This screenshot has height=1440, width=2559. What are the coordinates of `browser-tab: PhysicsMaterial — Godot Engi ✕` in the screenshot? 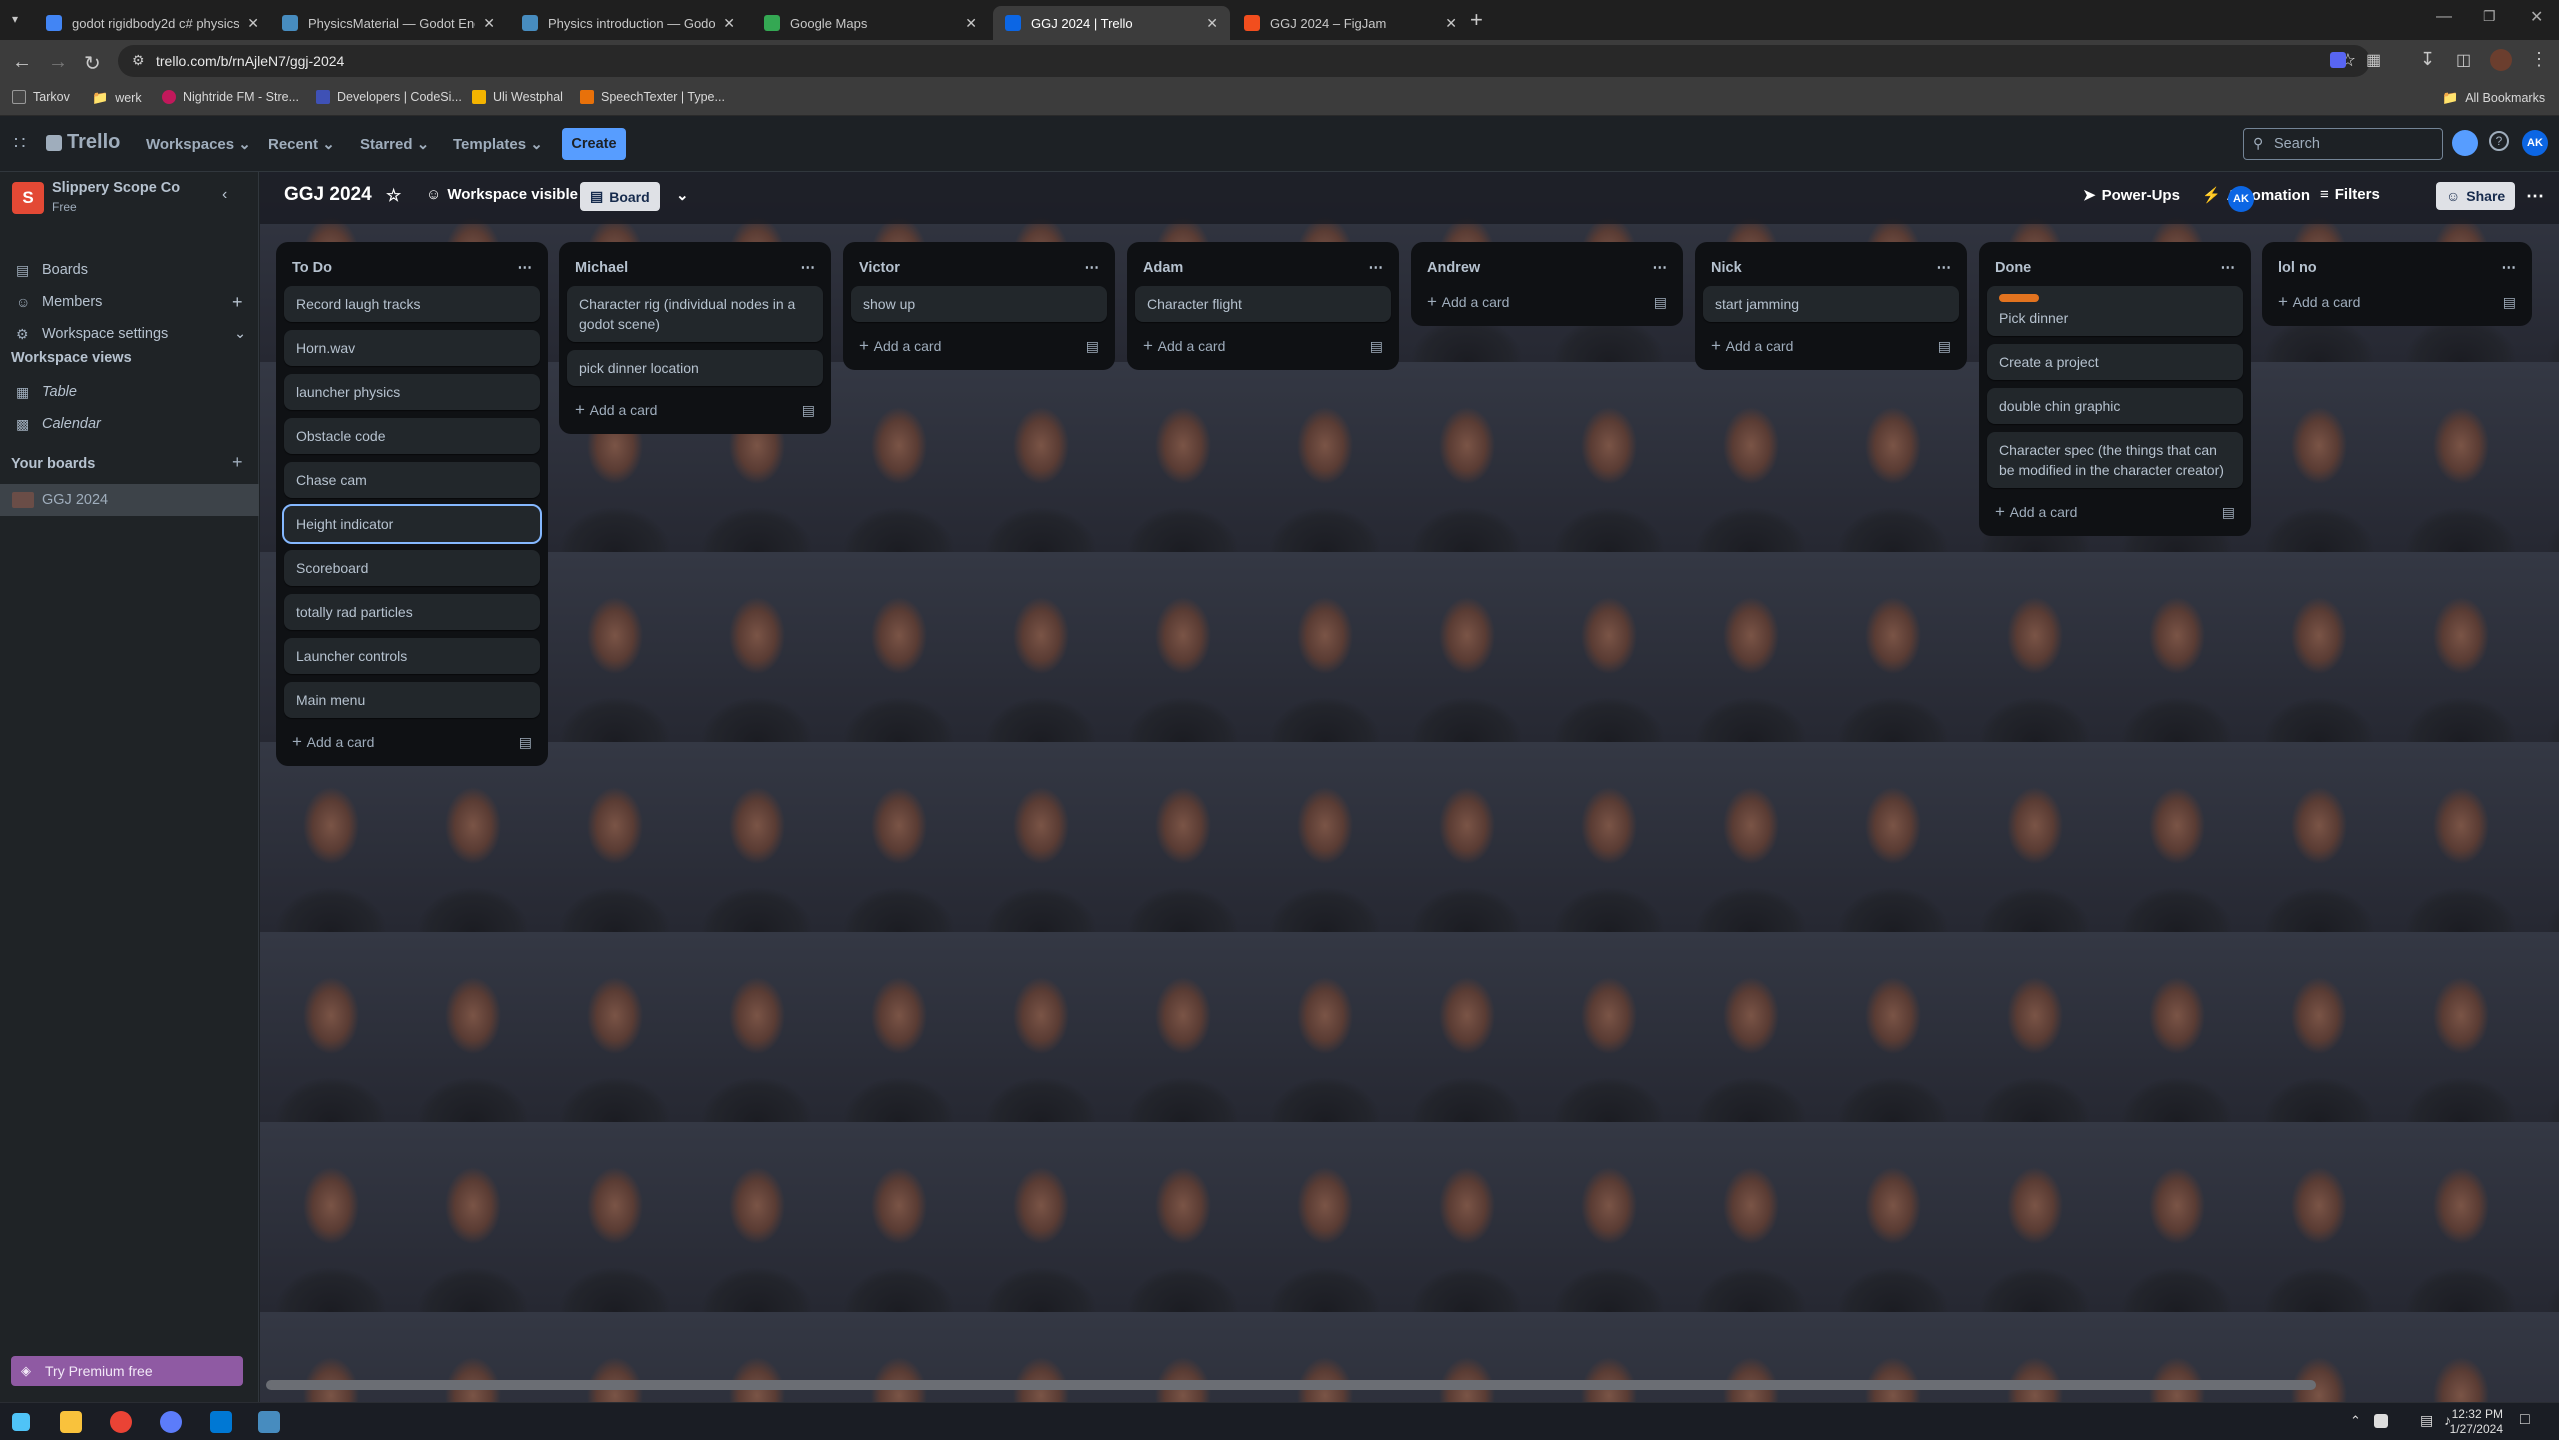 It's located at (388, 23).